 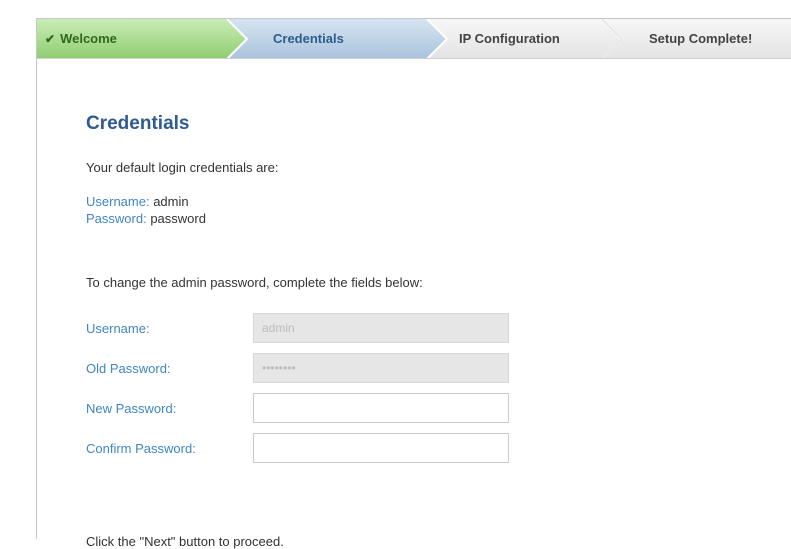 What do you see at coordinates (88, 38) in the screenshot?
I see `step-welcome-label: Welcome` at bounding box center [88, 38].